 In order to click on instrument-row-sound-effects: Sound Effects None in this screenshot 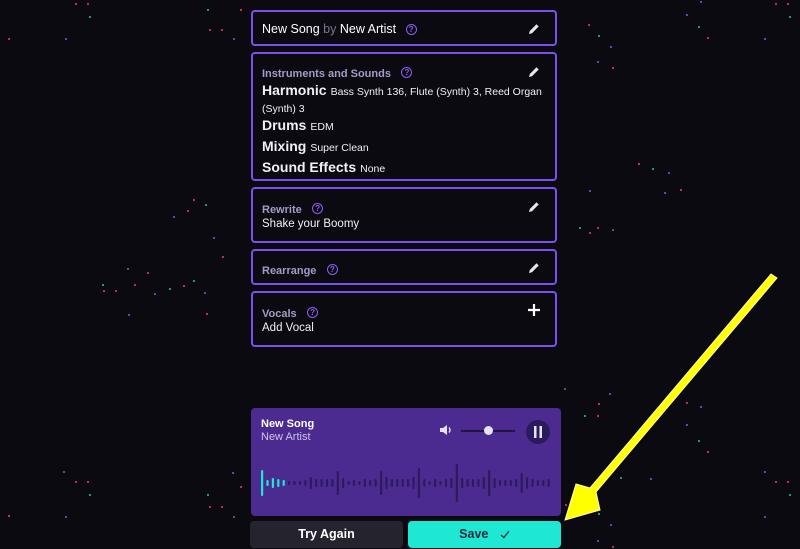, I will do `click(407, 168)`.